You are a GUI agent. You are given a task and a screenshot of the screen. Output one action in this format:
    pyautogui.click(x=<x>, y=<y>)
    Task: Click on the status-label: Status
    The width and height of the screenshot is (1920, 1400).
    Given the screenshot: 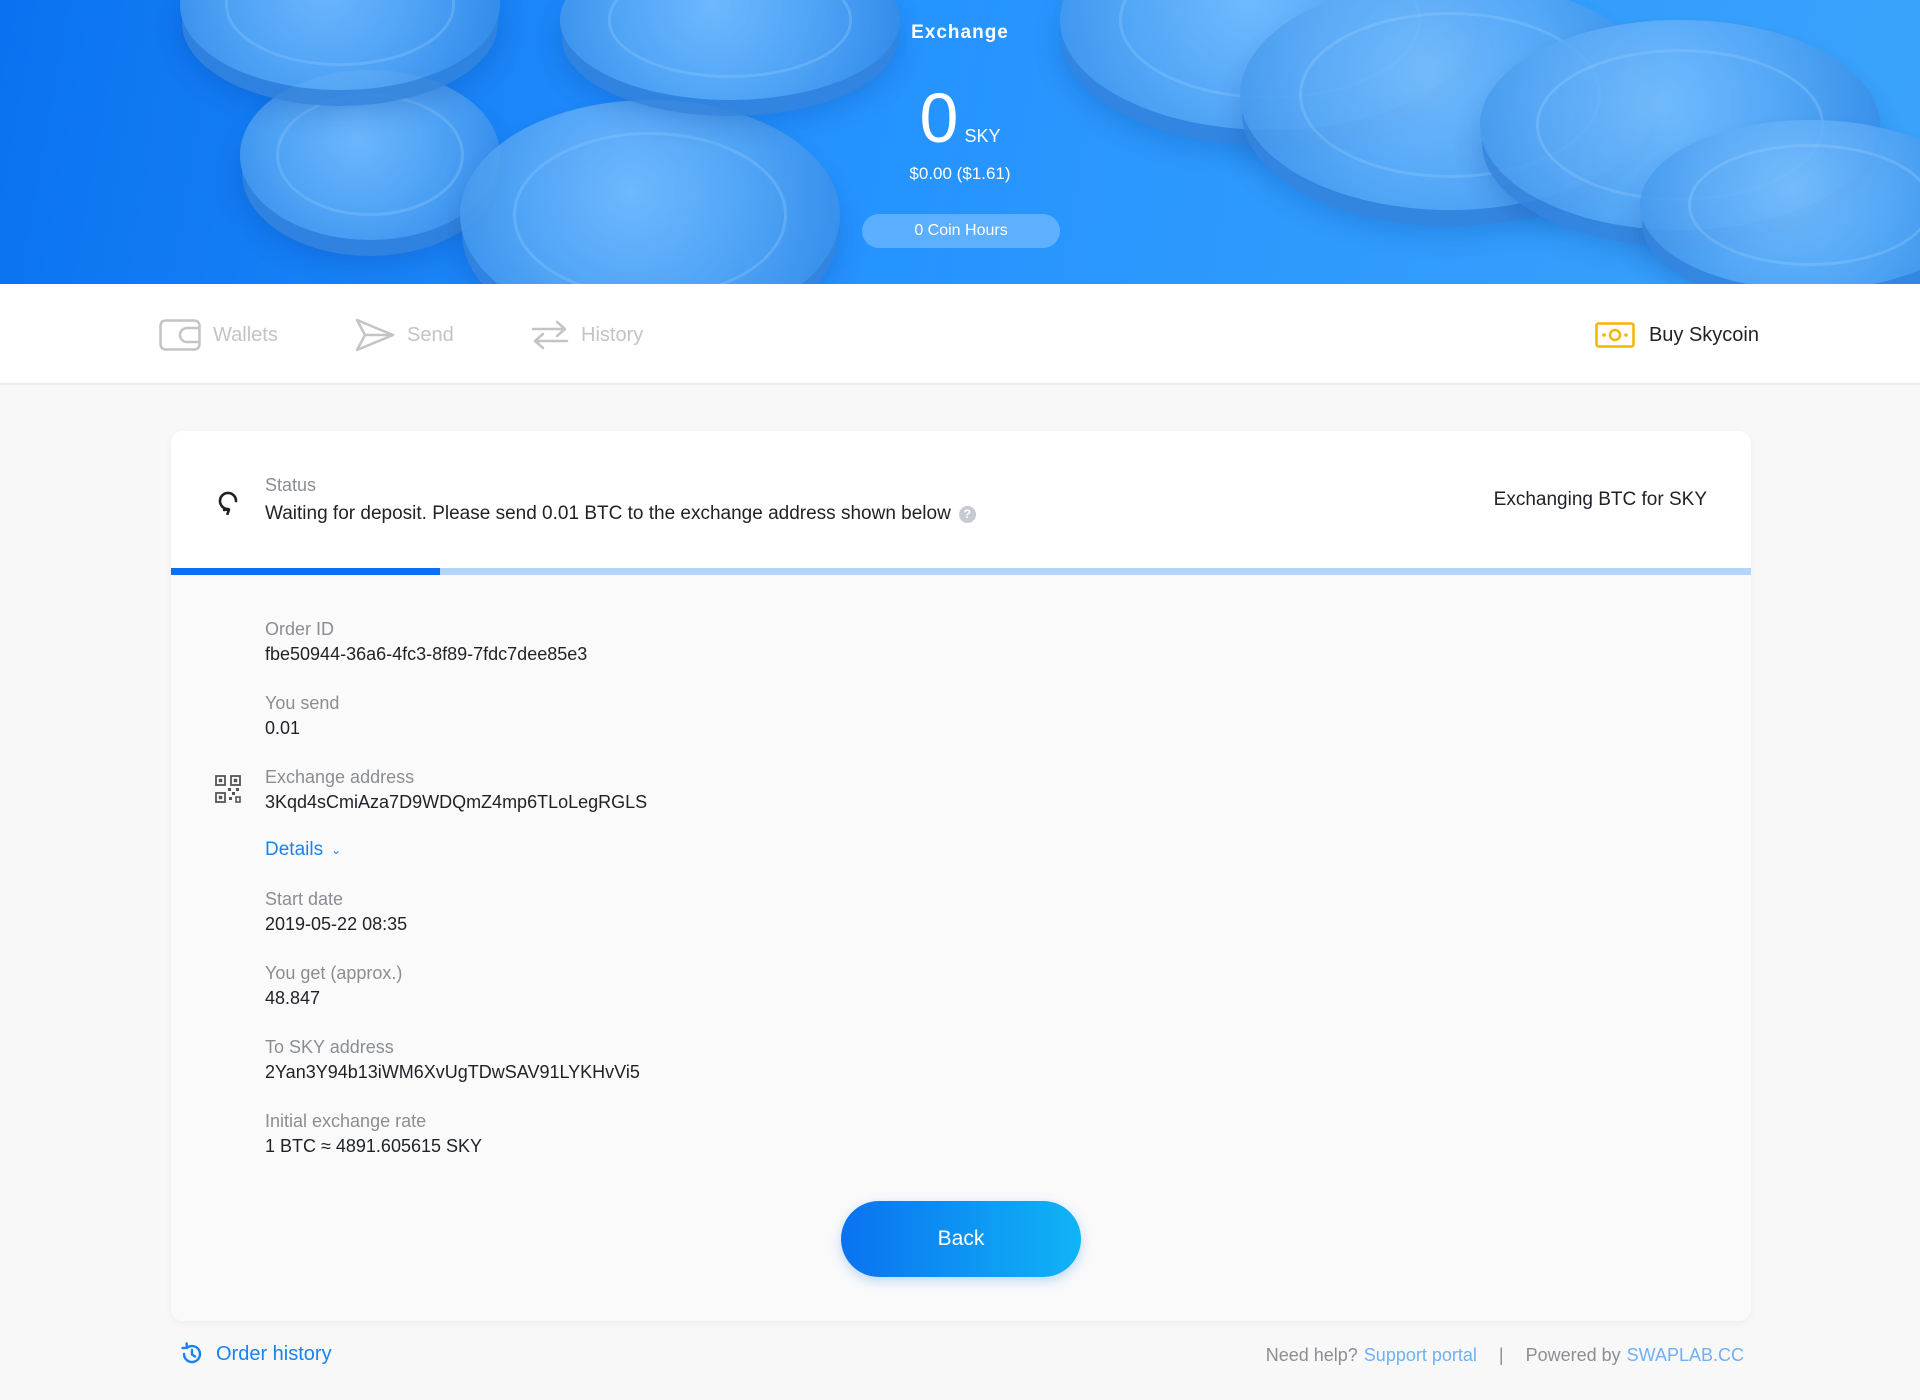 What is the action you would take?
    pyautogui.click(x=291, y=485)
    